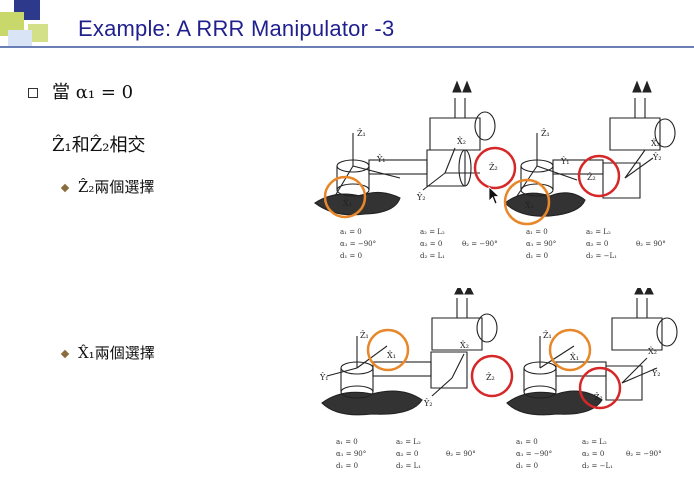  I want to click on mouse-cursor-icon, so click(494, 195).